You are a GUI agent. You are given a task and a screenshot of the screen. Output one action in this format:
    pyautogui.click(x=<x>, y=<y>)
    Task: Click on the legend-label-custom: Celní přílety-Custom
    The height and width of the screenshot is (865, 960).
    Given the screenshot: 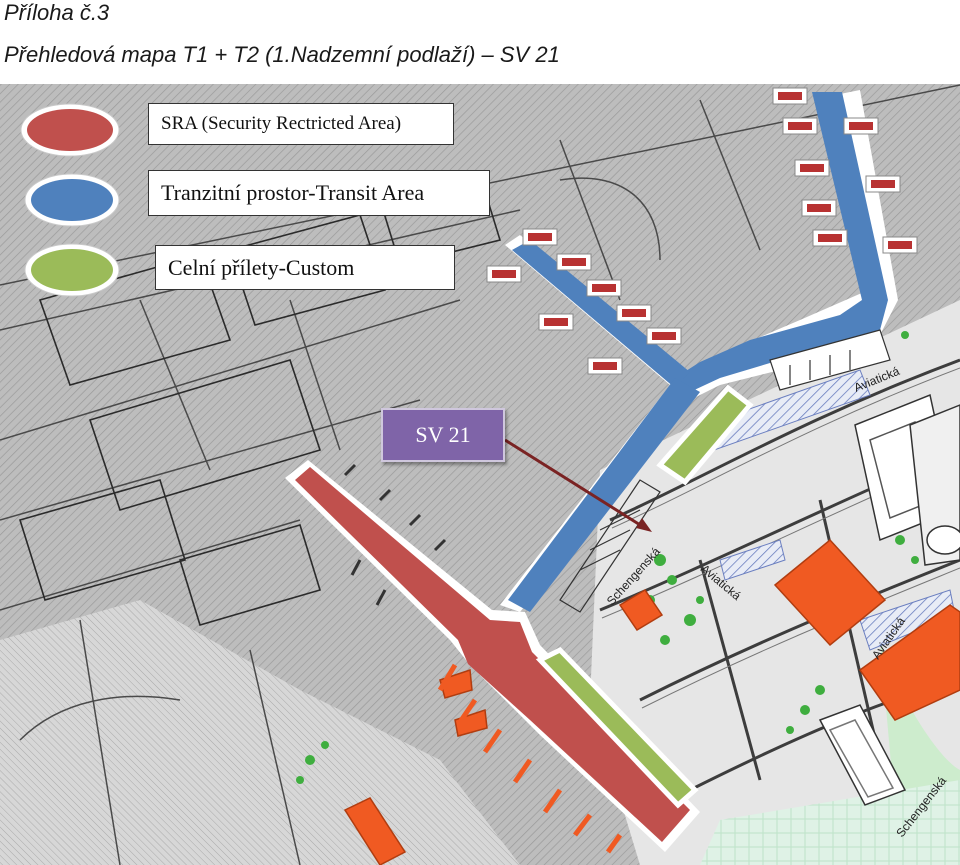 What is the action you would take?
    pyautogui.click(x=305, y=267)
    